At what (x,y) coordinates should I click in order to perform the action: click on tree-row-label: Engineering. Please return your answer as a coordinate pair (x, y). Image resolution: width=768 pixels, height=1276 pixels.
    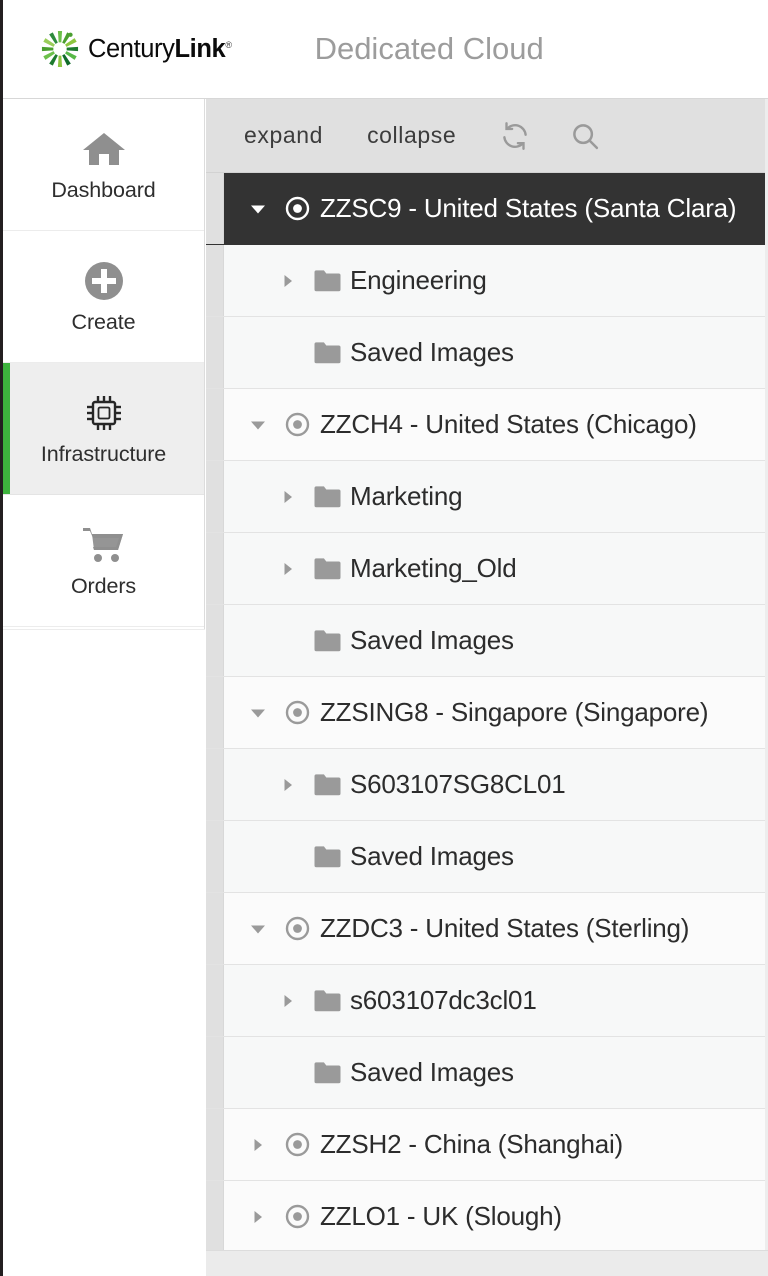
    Looking at the image, I should click on (418, 280).